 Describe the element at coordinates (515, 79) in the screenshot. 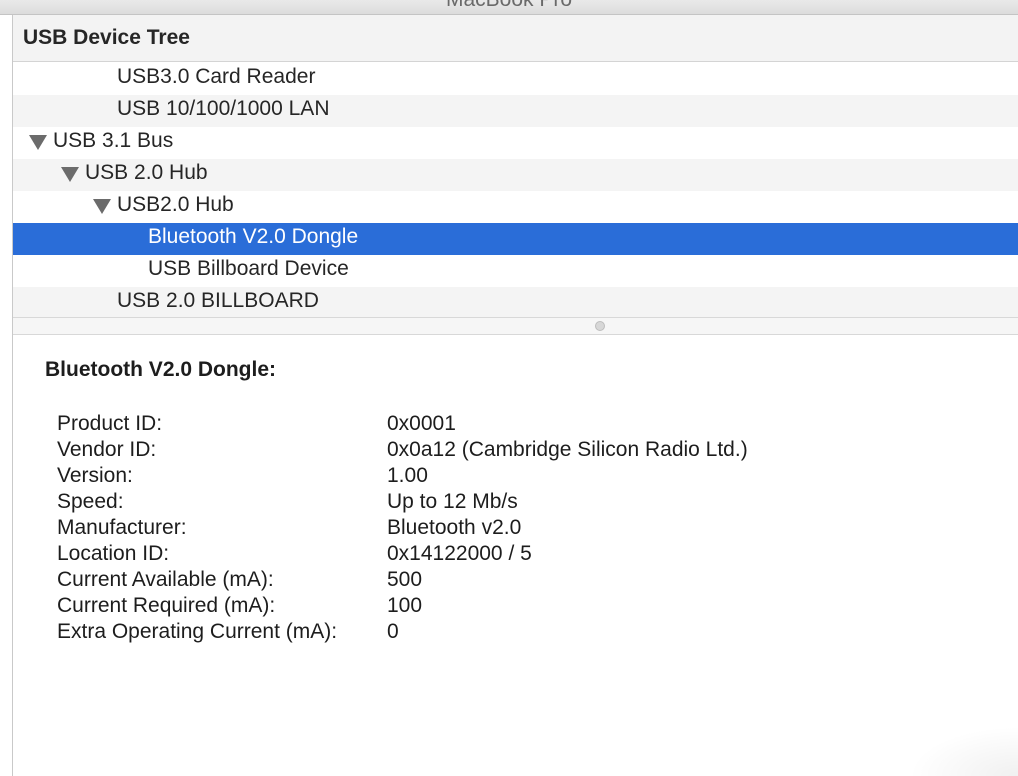

I see `tree-row: USB3.0 Card Reader` at that location.